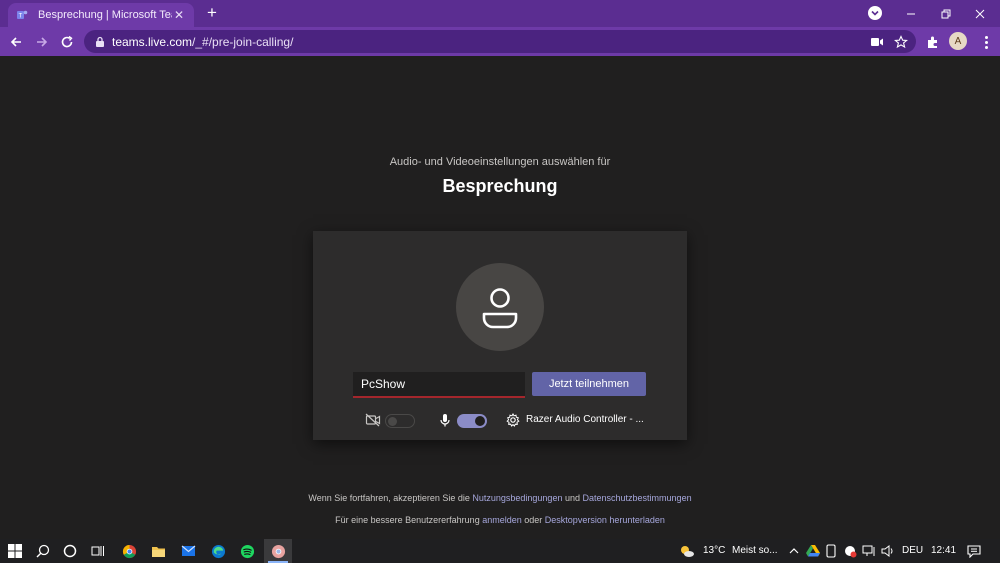  What do you see at coordinates (794, 551) in the screenshot?
I see `chevron-up-icon` at bounding box center [794, 551].